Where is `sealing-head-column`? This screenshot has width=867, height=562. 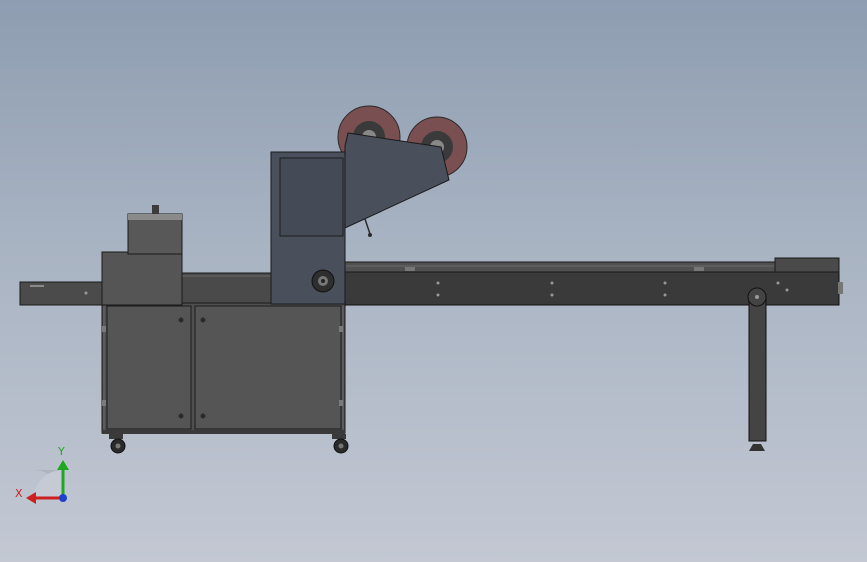 sealing-head-column is located at coordinates (308, 228).